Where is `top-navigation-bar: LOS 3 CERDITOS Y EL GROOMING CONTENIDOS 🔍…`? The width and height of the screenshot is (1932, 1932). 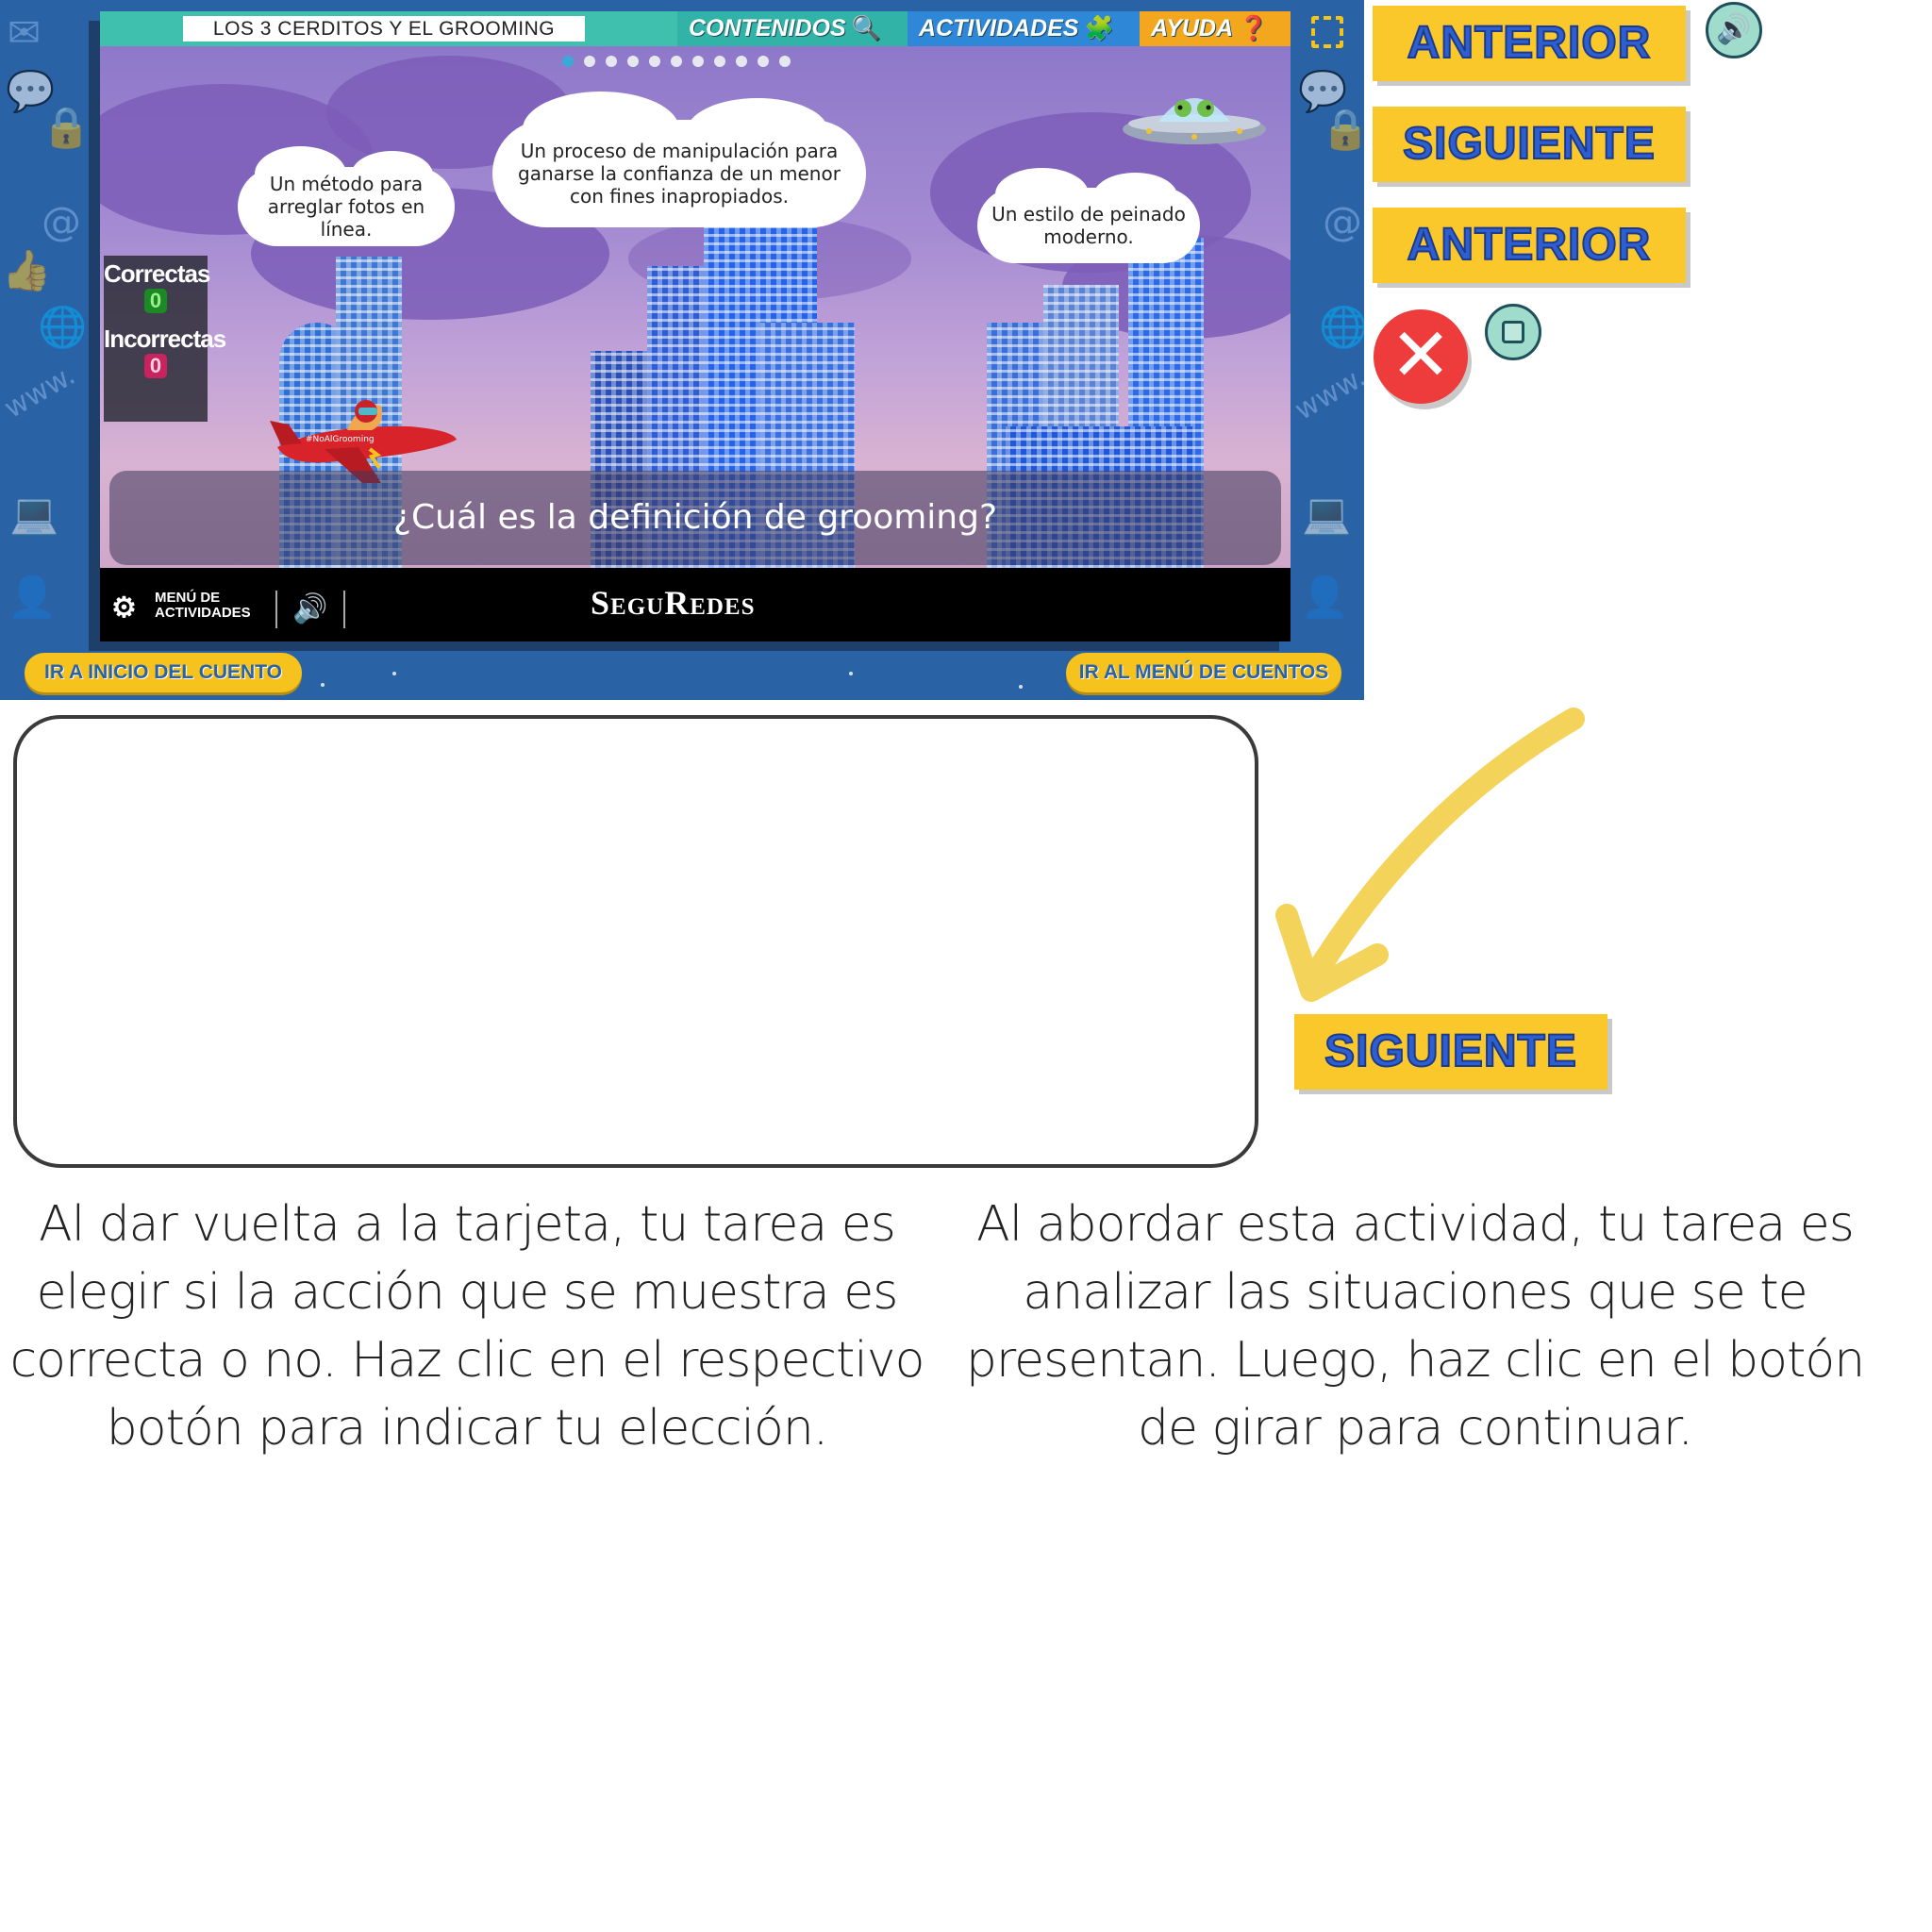 top-navigation-bar: LOS 3 CERDITOS Y EL GROOMING CONTENIDOS 🔍… is located at coordinates (696, 29).